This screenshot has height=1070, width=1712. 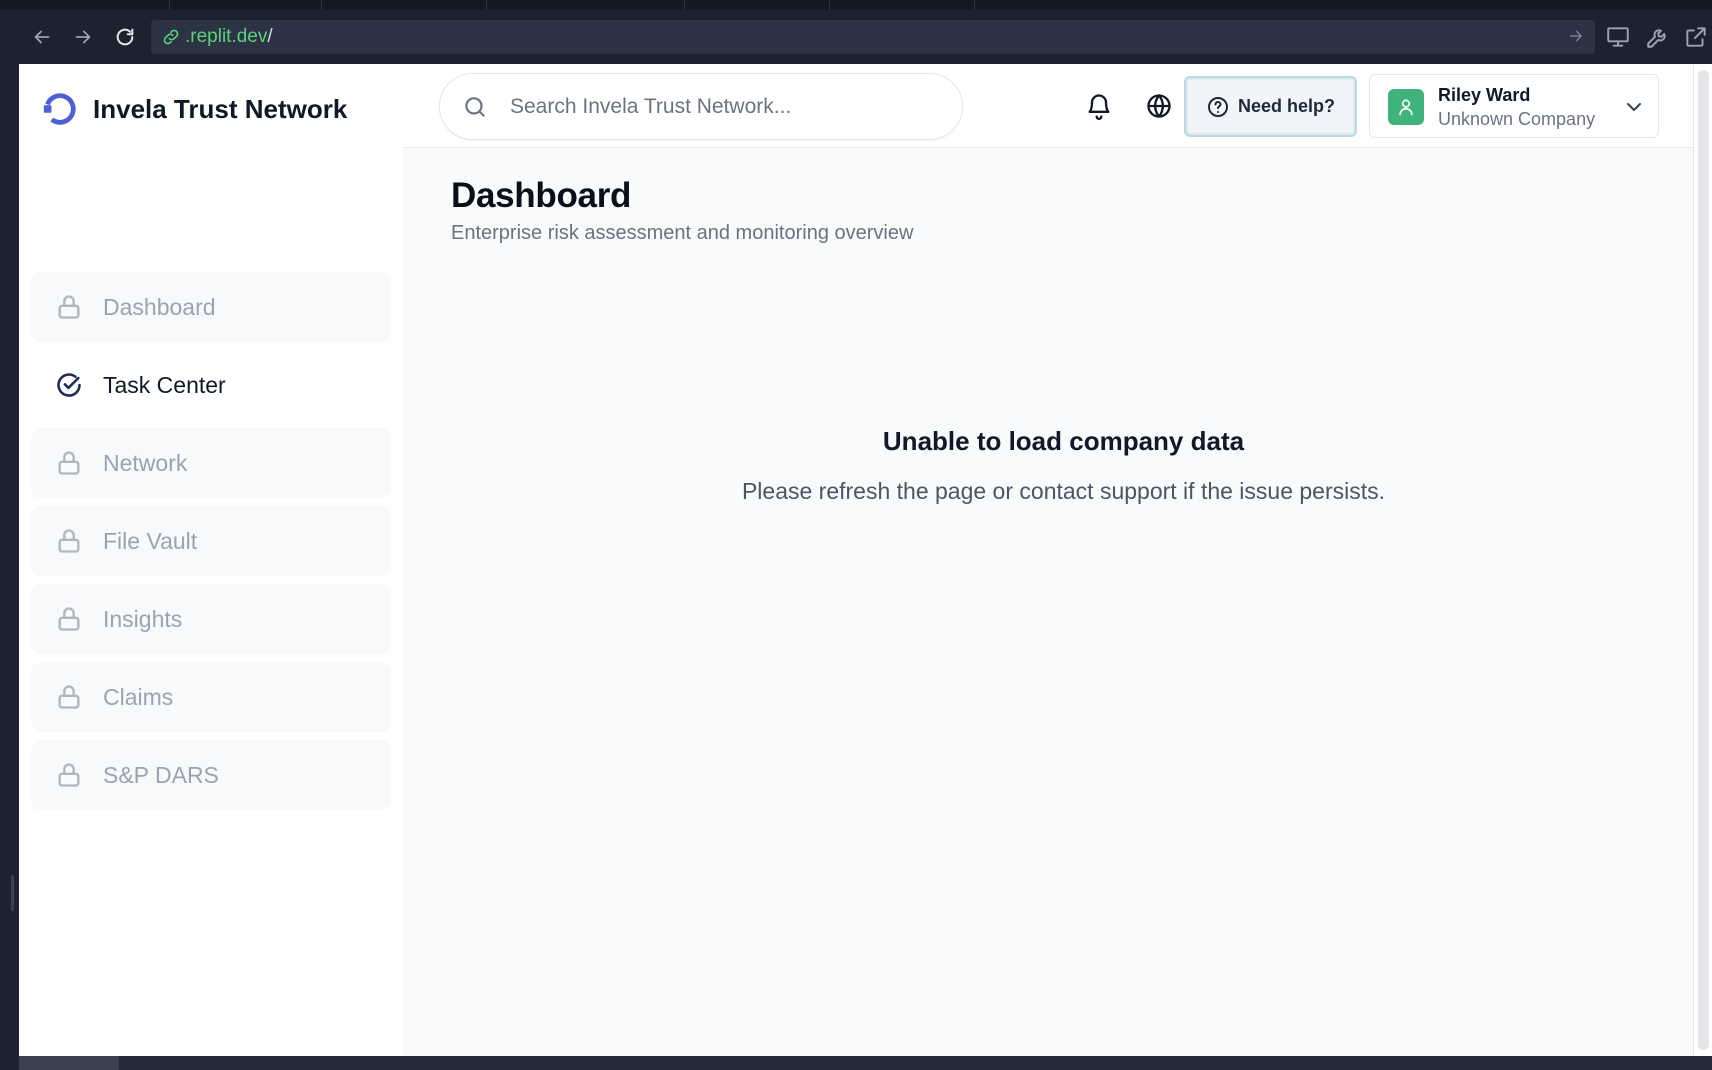 I want to click on bottom-tab, so click(x=69, y=1063).